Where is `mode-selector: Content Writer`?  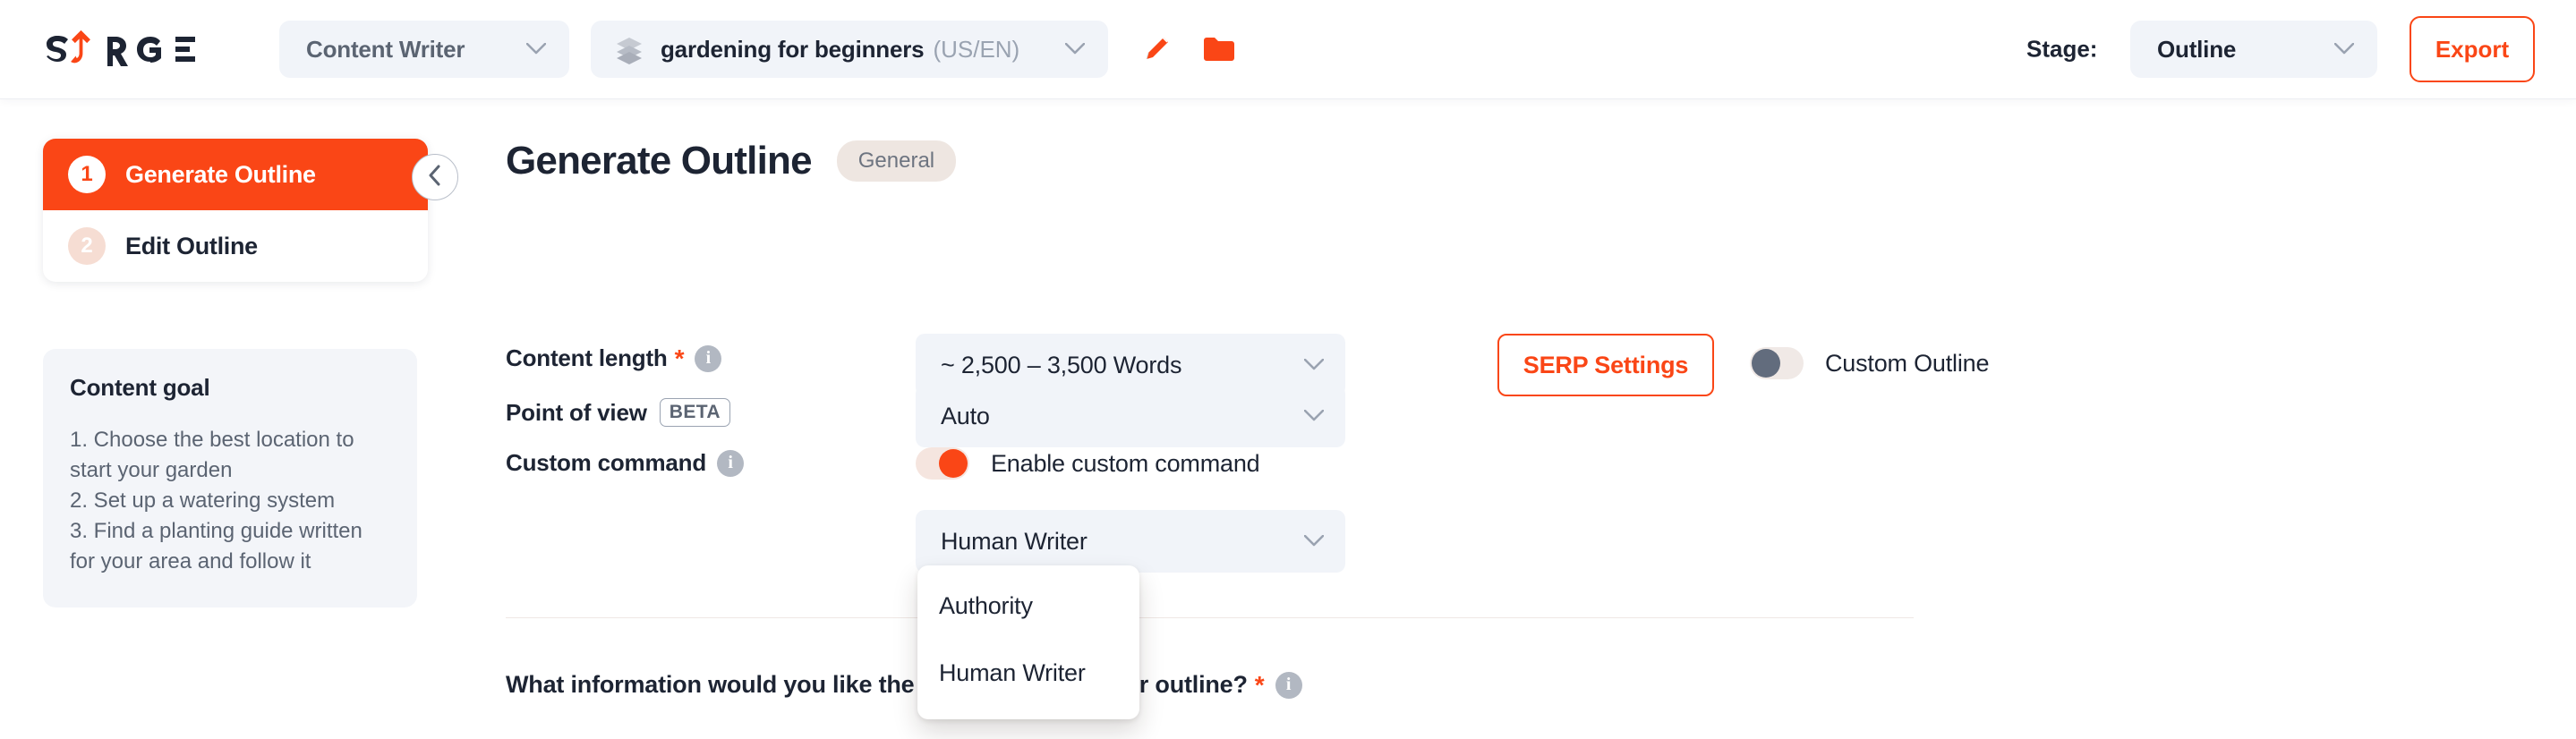 mode-selector: Content Writer is located at coordinates (424, 49).